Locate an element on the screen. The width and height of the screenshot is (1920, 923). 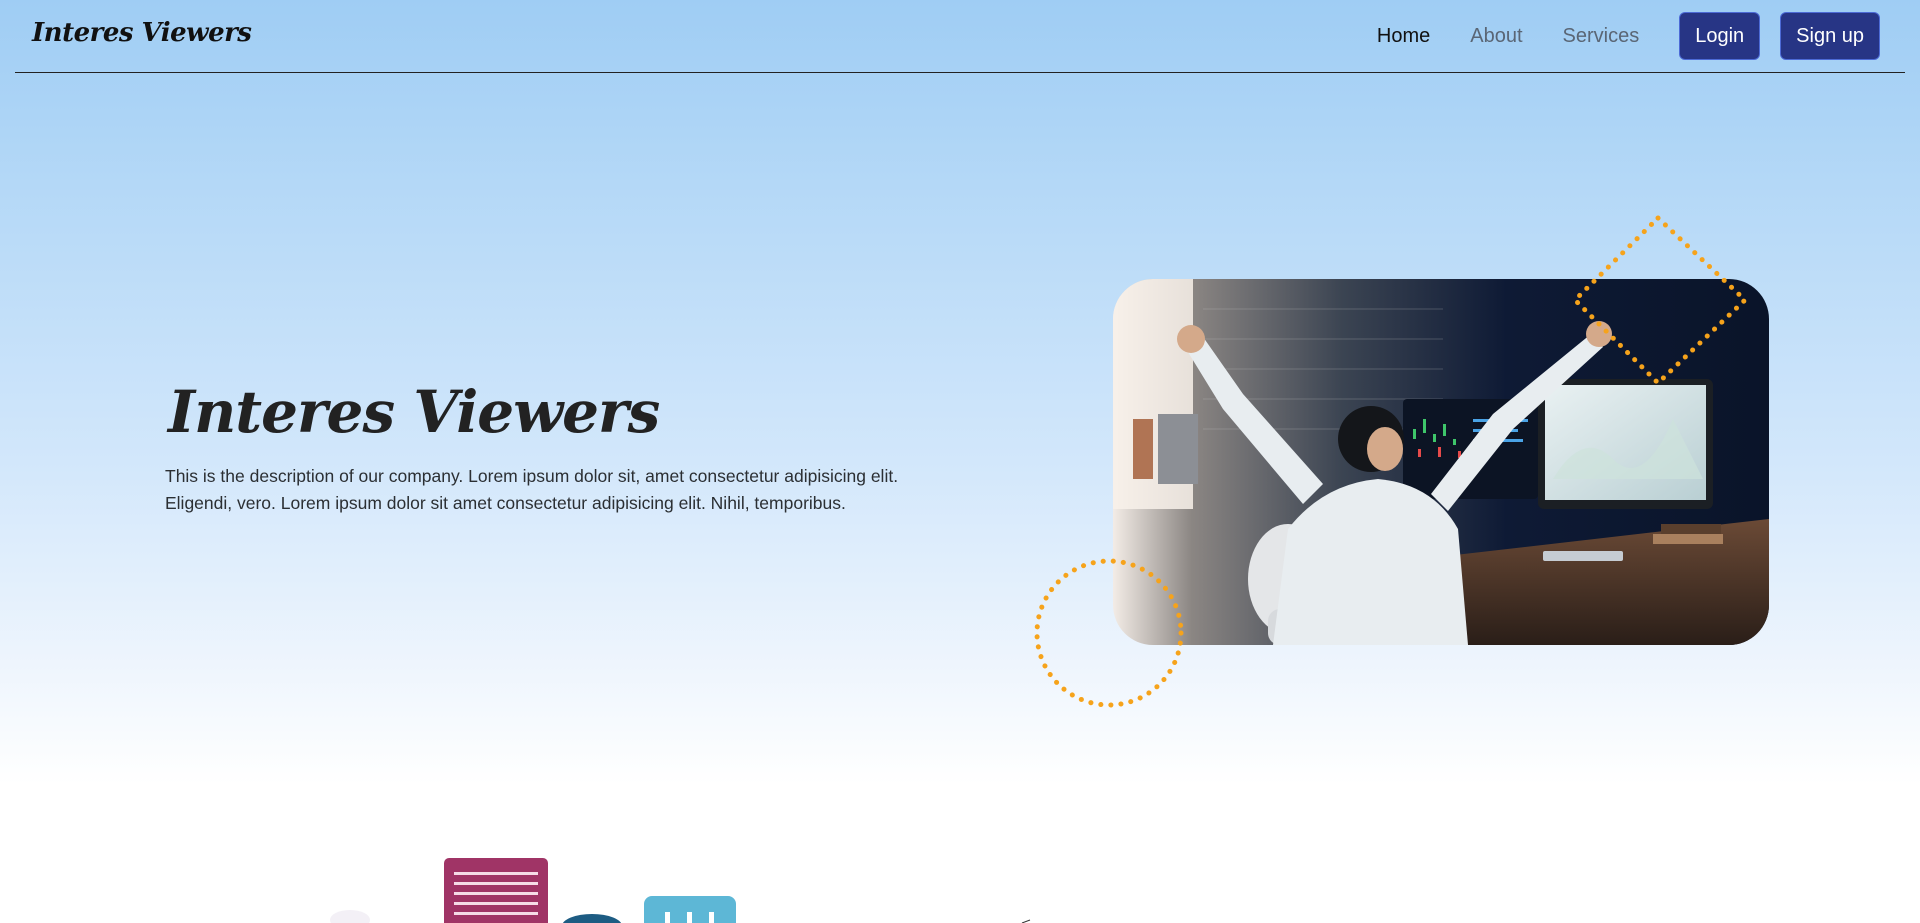
brand-logo: Interes Viewers is located at coordinates (142, 33).